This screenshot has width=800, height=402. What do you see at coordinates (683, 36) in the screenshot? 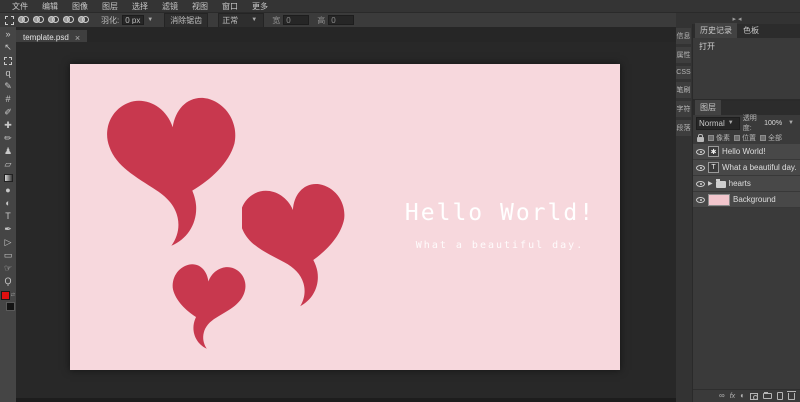
I see `tab-info: 信息` at bounding box center [683, 36].